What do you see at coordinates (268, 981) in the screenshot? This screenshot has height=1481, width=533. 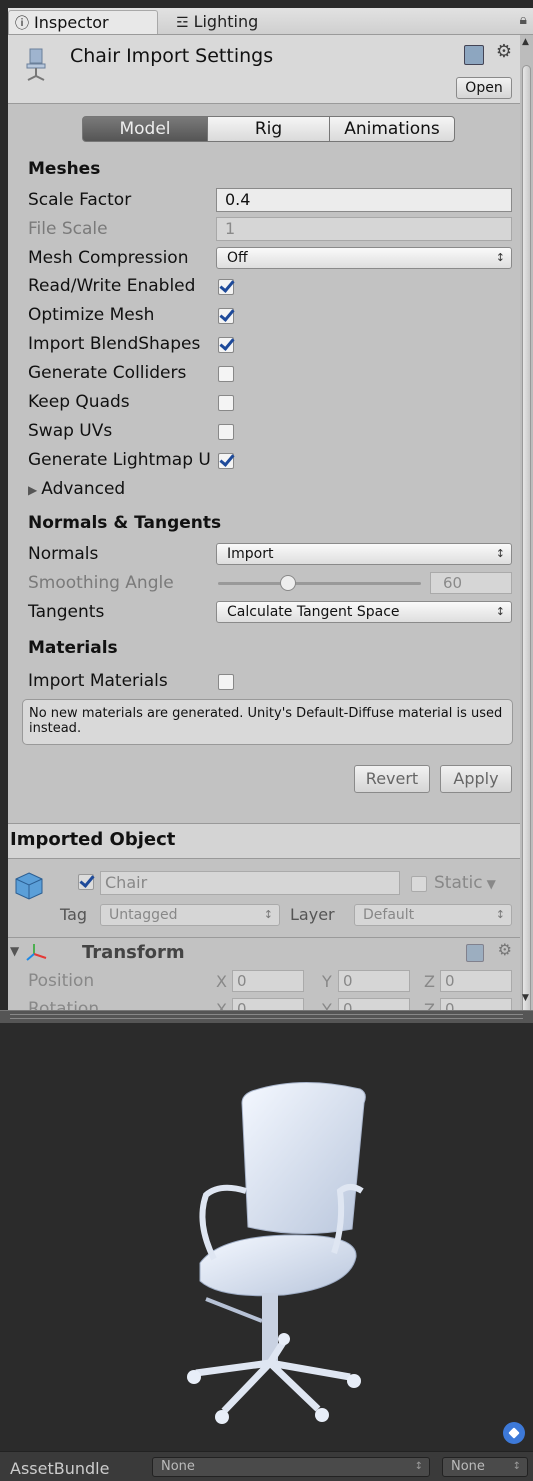 I see `position-x-field: 0` at bounding box center [268, 981].